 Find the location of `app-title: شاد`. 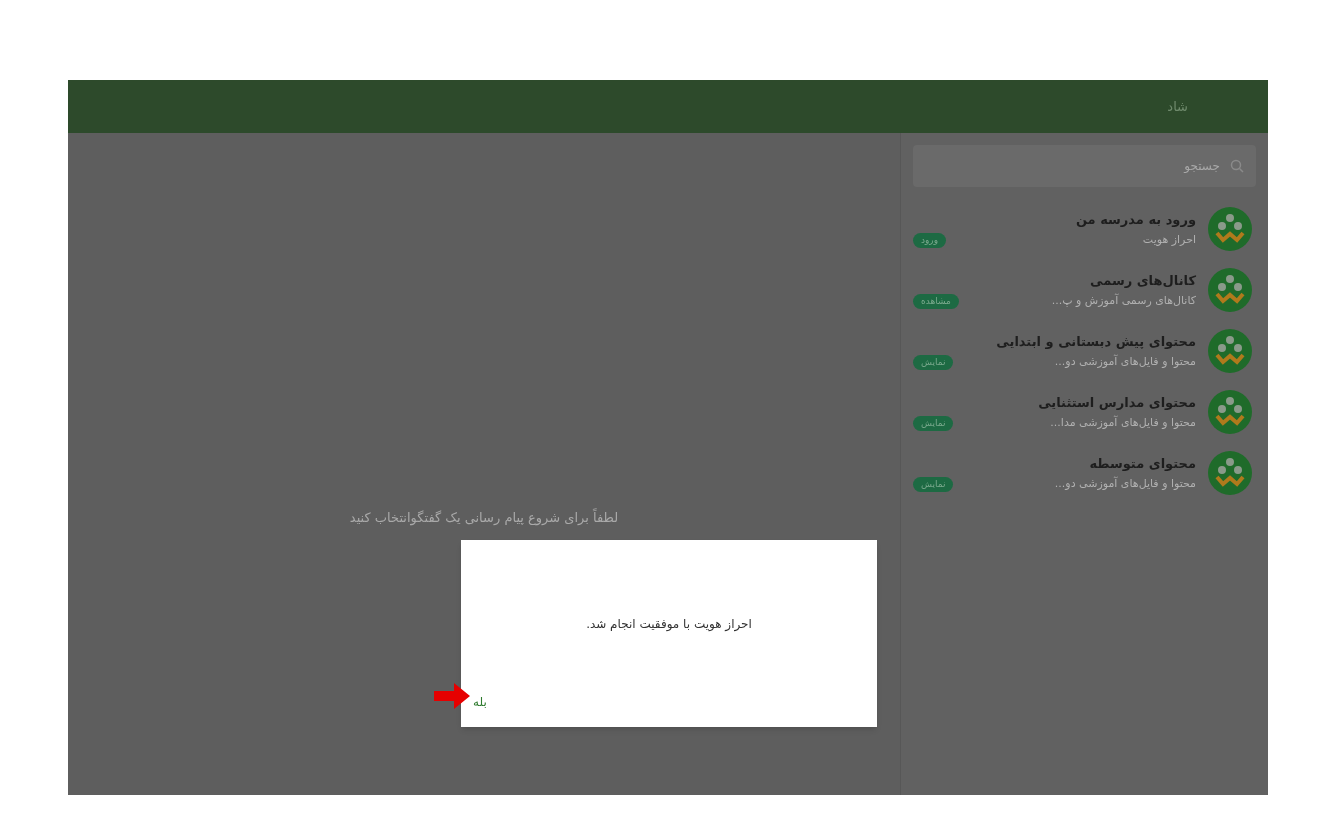

app-title: شاد is located at coordinates (1178, 106).